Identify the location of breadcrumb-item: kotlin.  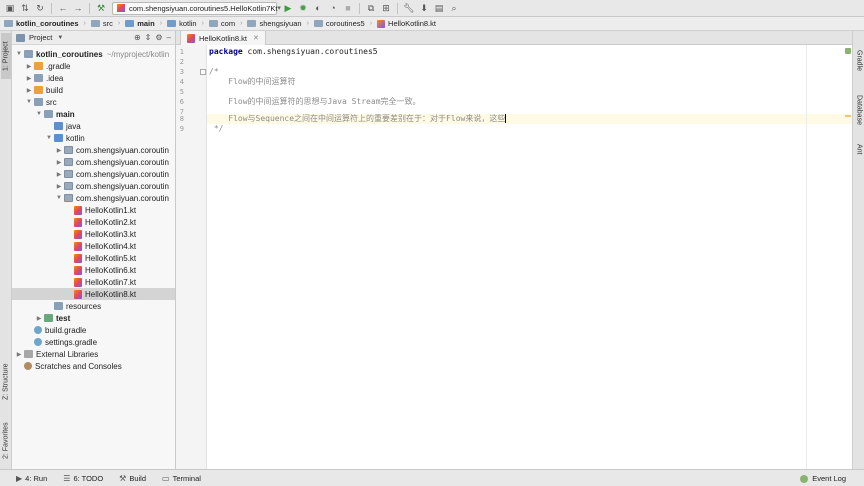
(182, 23).